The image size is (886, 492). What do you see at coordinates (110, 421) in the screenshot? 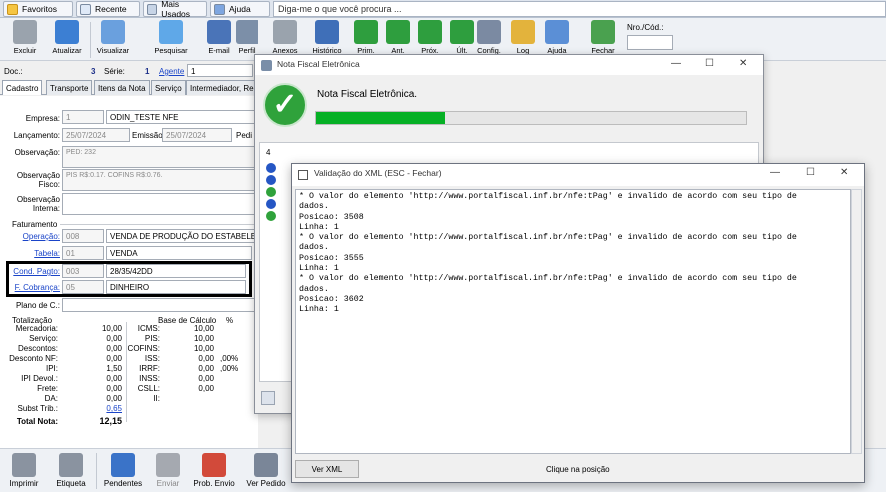
I see `total-nota-value: 12,15` at bounding box center [110, 421].